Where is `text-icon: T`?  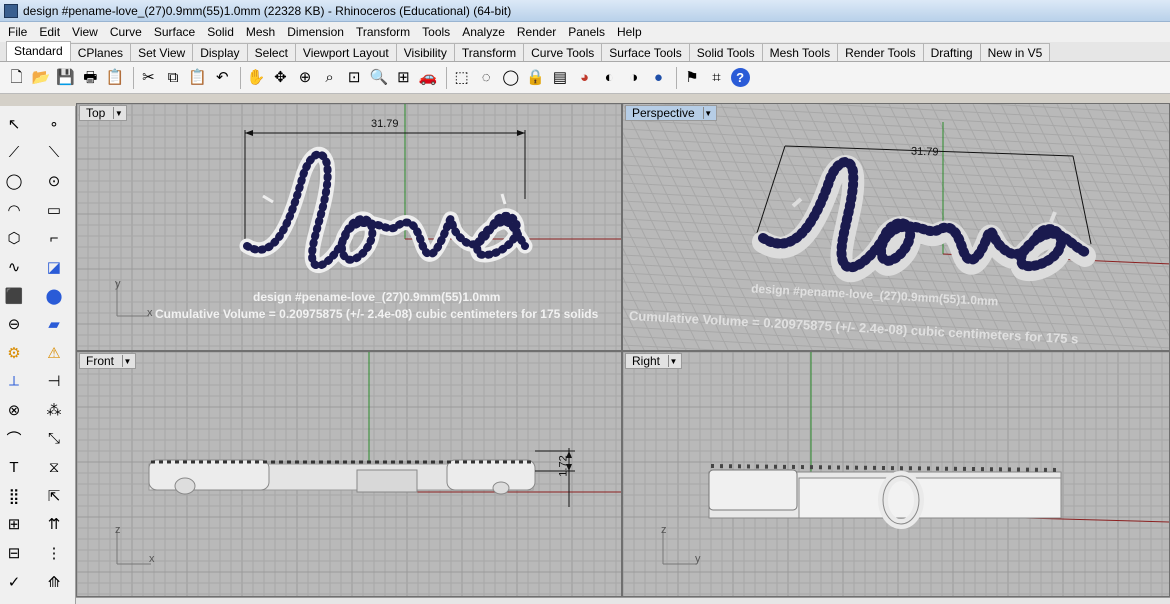
text-icon: T is located at coordinates (14, 467).